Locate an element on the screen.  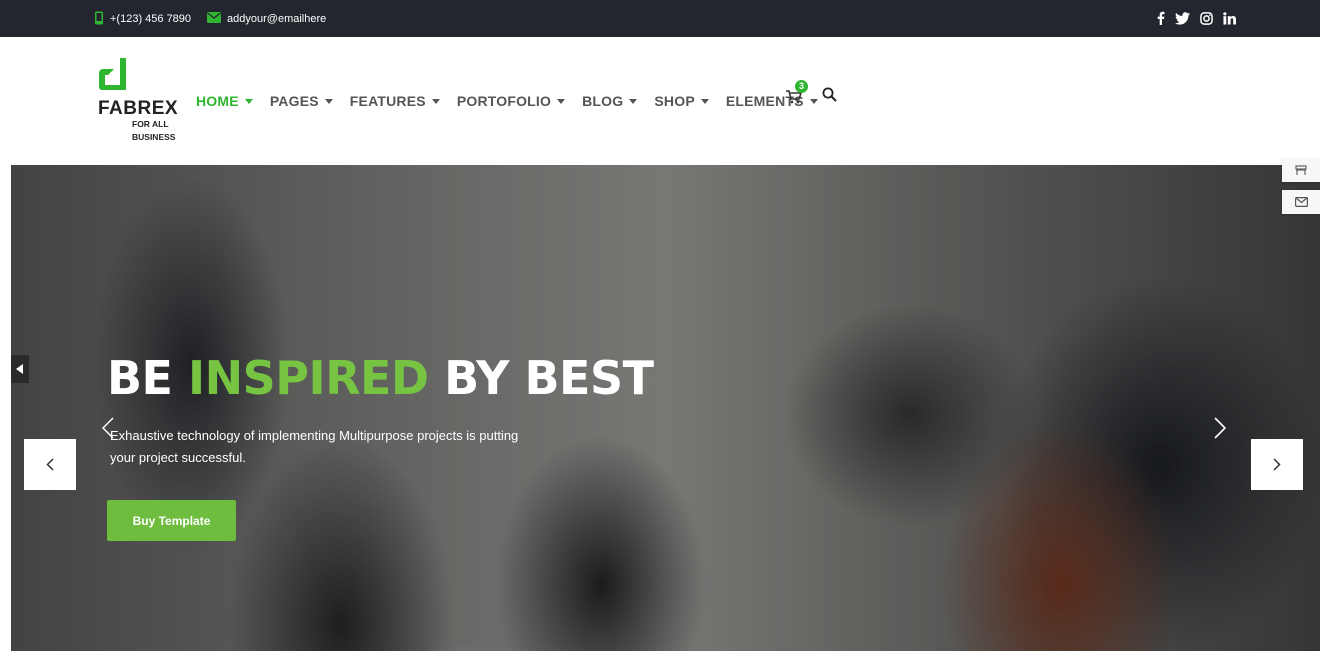
hero-title: BE INSPIRED BY BEST is located at coordinates (380, 378).